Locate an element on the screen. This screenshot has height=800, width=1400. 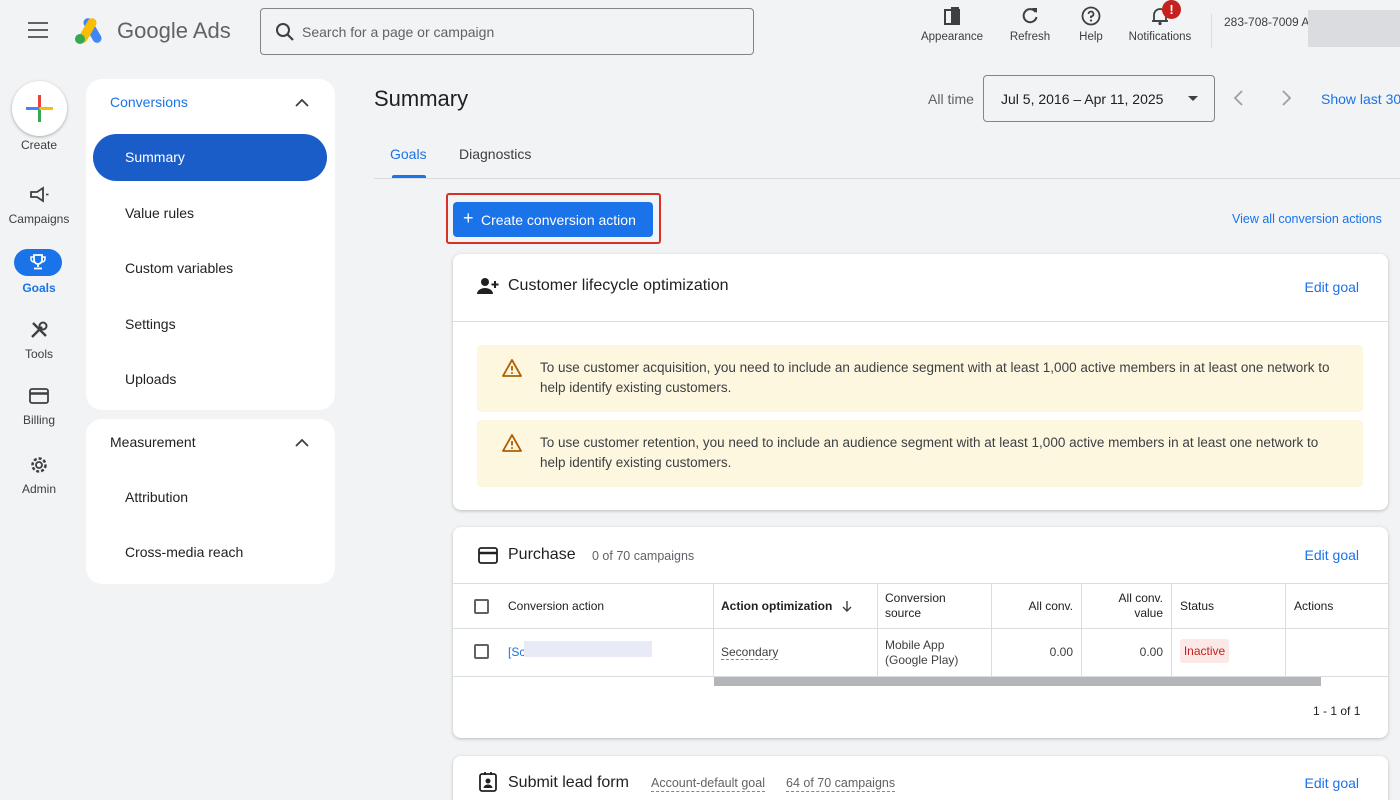
toolbar-divider is located at coordinates (1211, 31).